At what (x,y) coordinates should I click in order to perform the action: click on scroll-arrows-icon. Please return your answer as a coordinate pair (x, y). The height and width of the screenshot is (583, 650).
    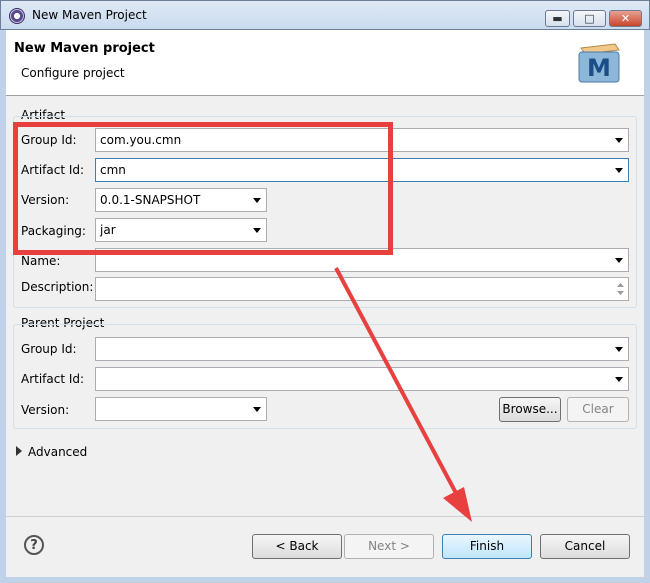
    Looking at the image, I should click on (620, 289).